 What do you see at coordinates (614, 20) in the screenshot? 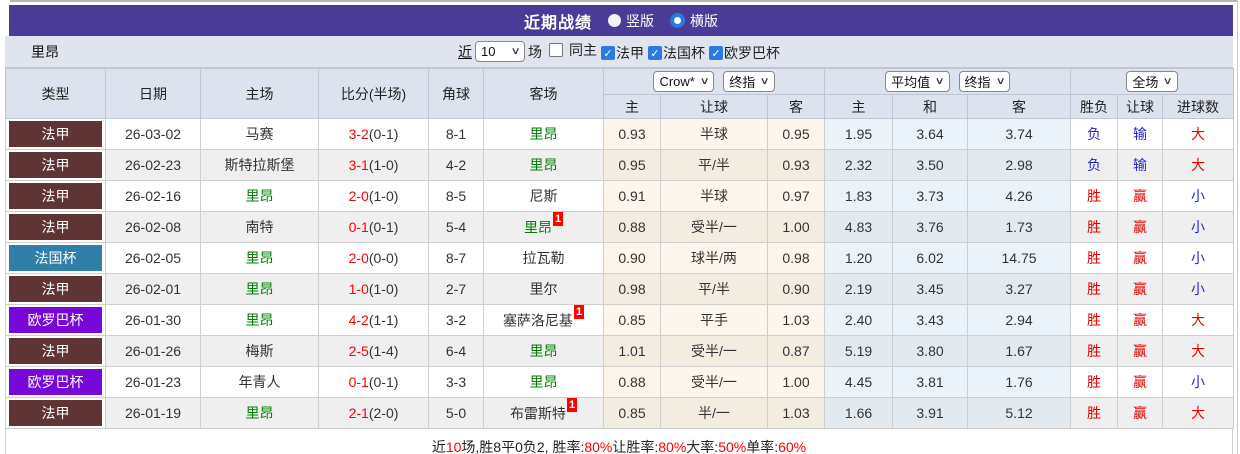
I see `radio-unselected-icon` at bounding box center [614, 20].